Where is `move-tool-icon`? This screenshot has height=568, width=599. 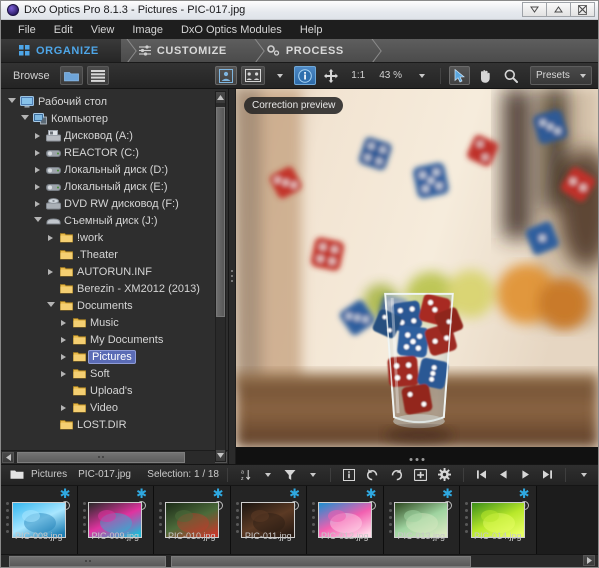
move-tool-icon is located at coordinates (331, 75).